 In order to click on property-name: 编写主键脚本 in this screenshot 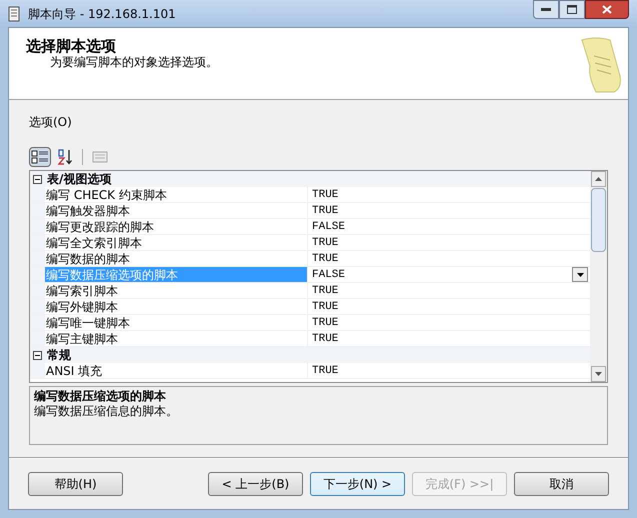, I will do `click(81, 339)`.